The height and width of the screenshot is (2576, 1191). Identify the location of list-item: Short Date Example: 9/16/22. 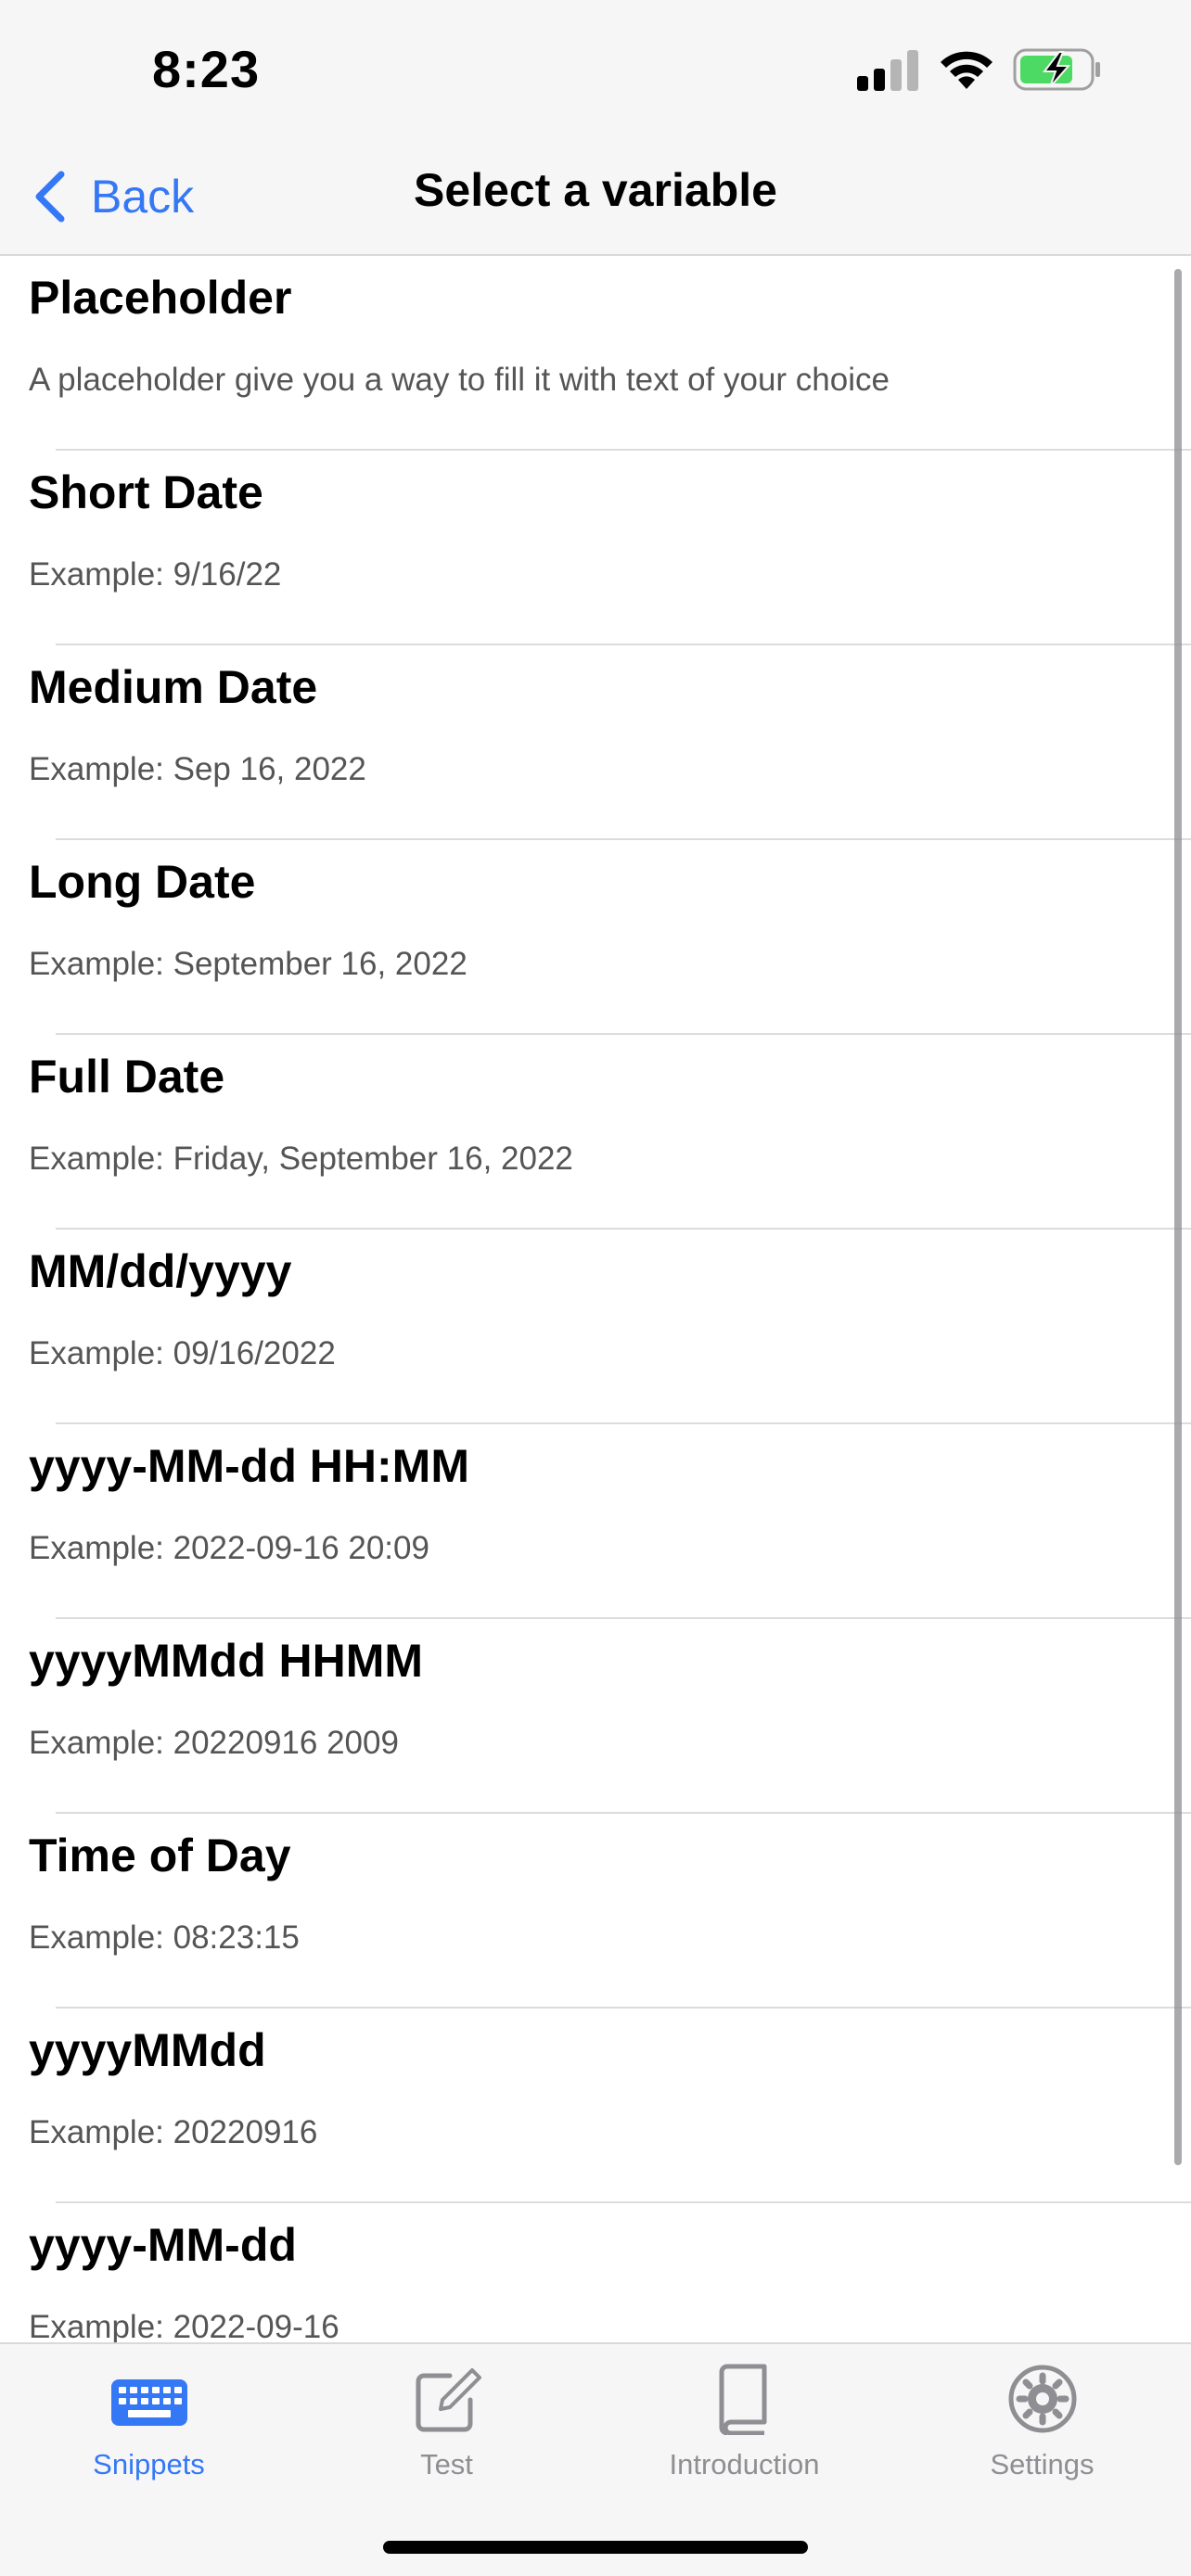
(595, 548).